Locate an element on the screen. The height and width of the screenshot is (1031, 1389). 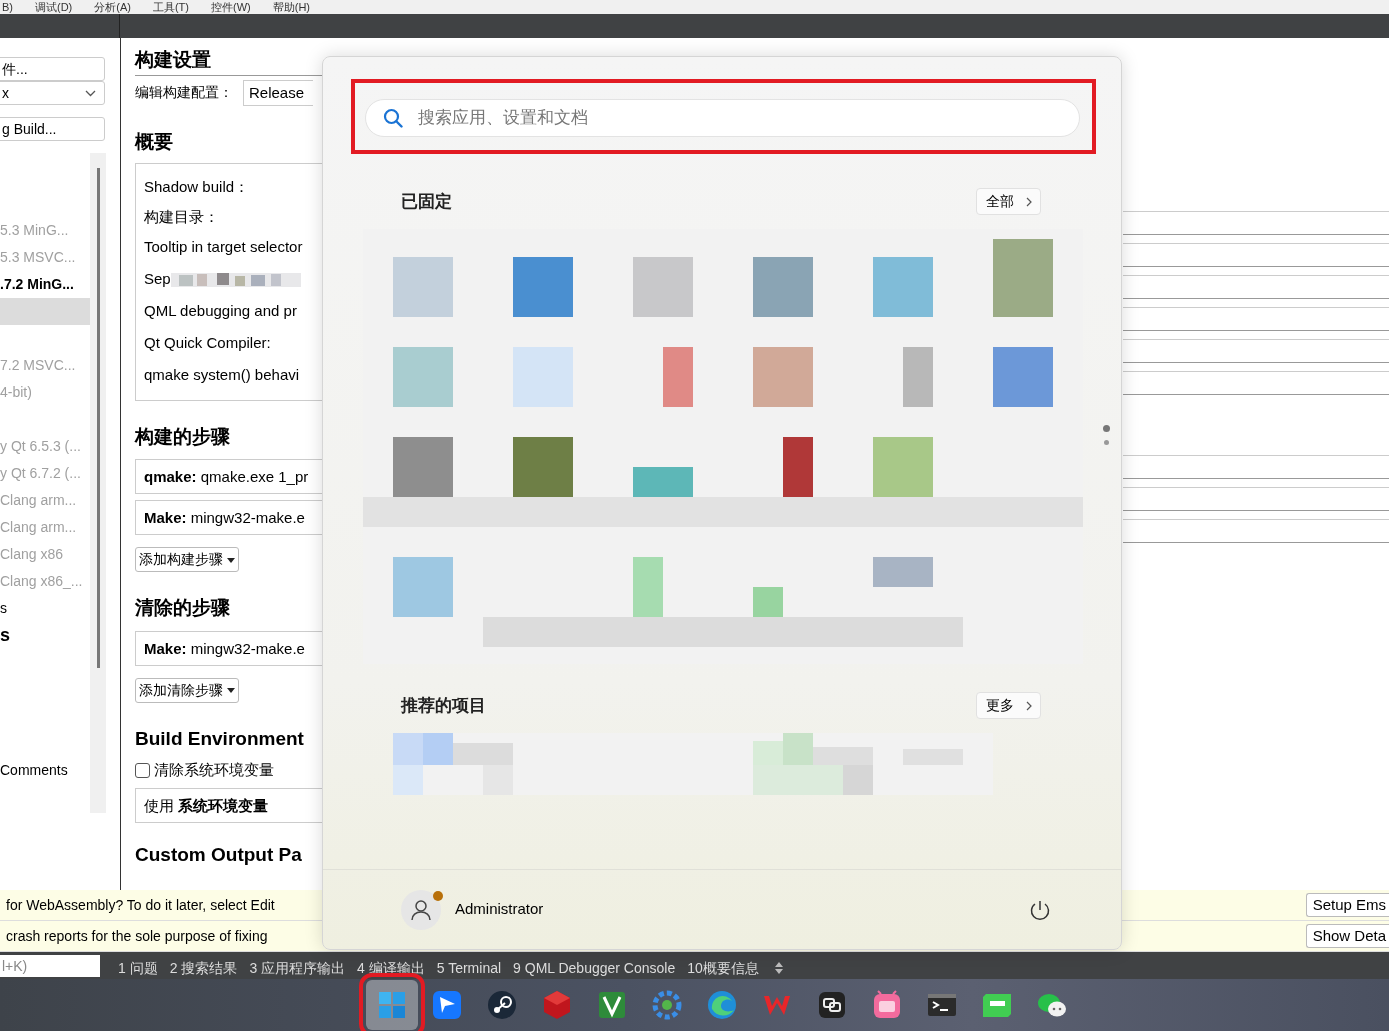
kit-item: Comments is located at coordinates (45, 770).